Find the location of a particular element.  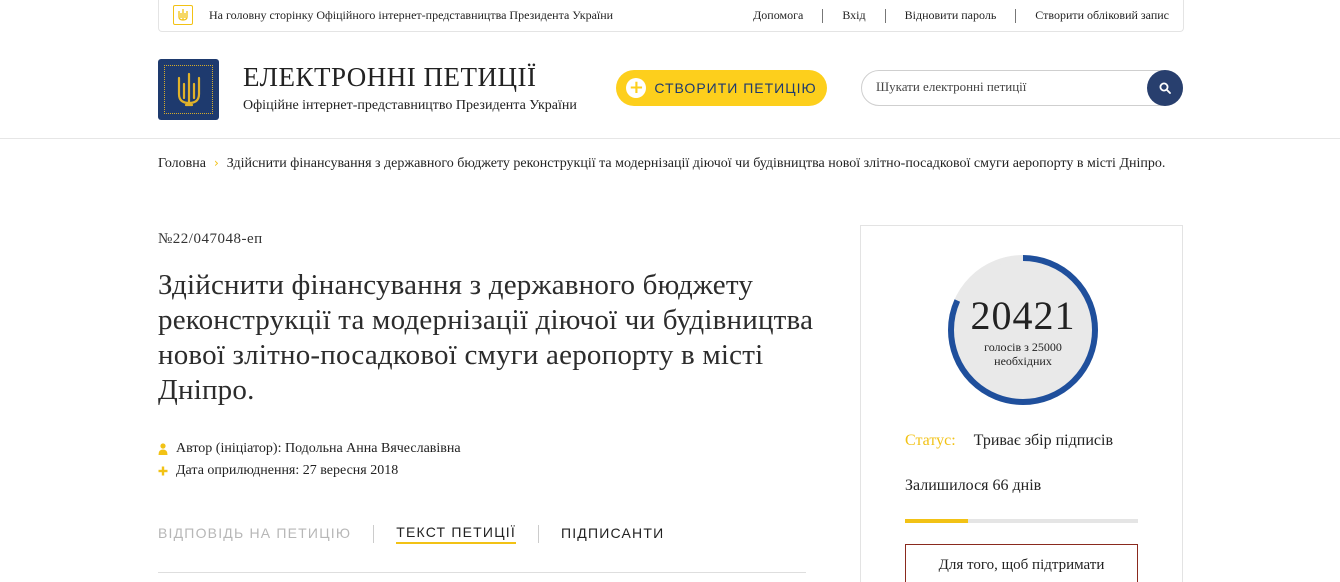

days-left: Залишилося 66 днів is located at coordinates (973, 485).